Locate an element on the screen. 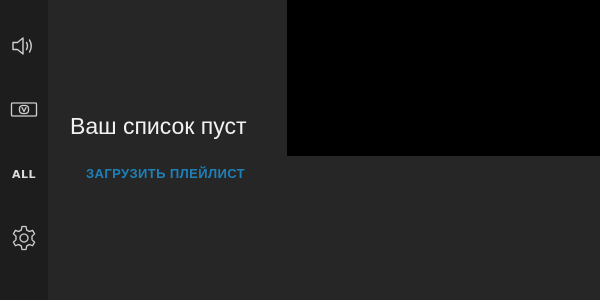 The width and height of the screenshot is (600, 300). sidebar-item-tv is located at coordinates (24, 110).